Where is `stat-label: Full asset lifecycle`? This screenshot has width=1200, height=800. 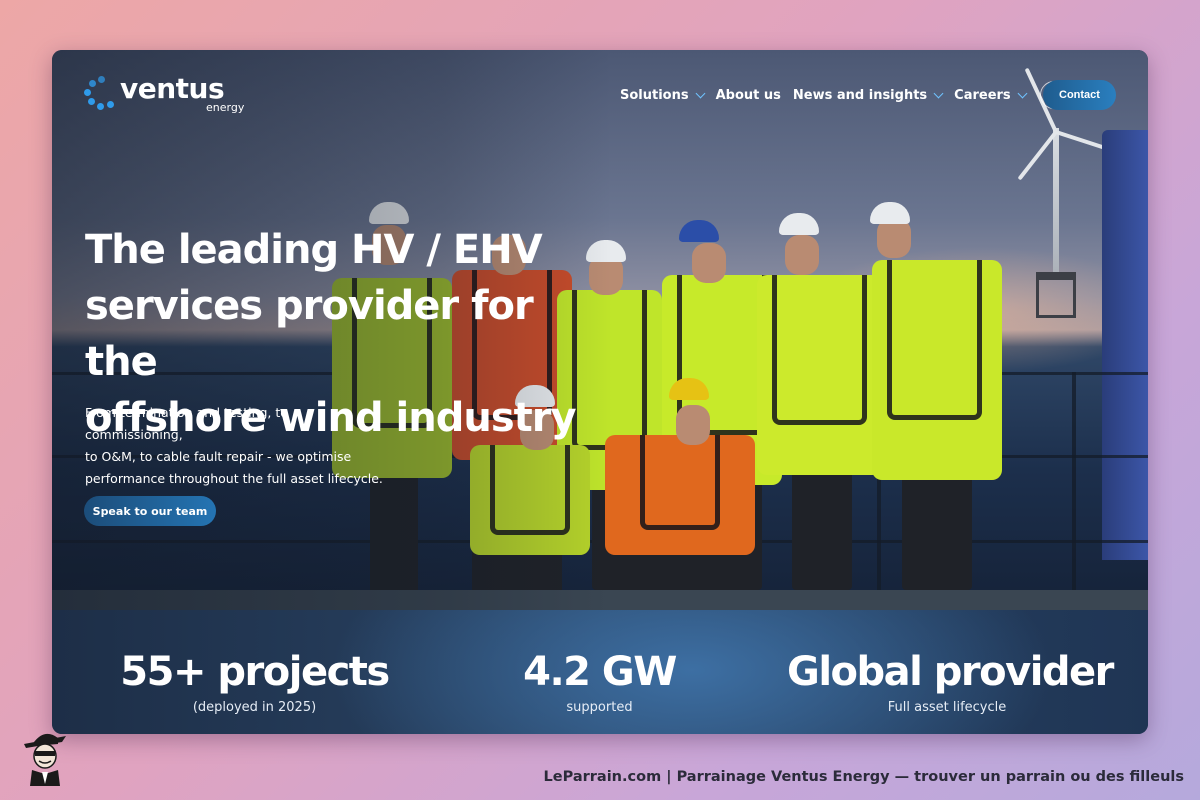
stat-label: Full asset lifecycle is located at coordinates (947, 707).